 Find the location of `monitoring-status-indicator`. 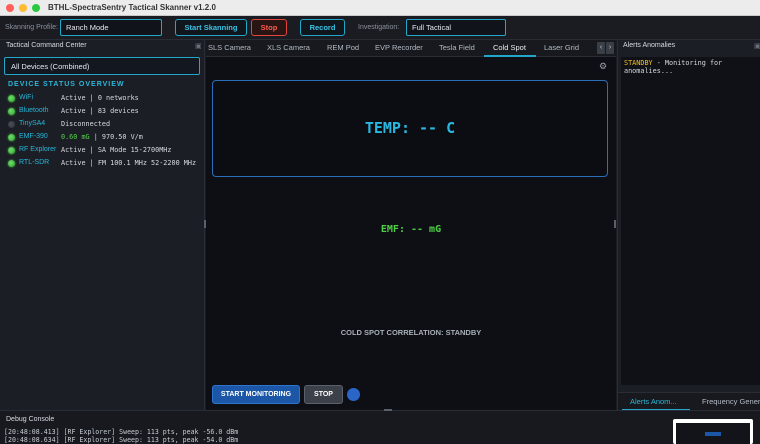

monitoring-status-indicator is located at coordinates (353, 394).